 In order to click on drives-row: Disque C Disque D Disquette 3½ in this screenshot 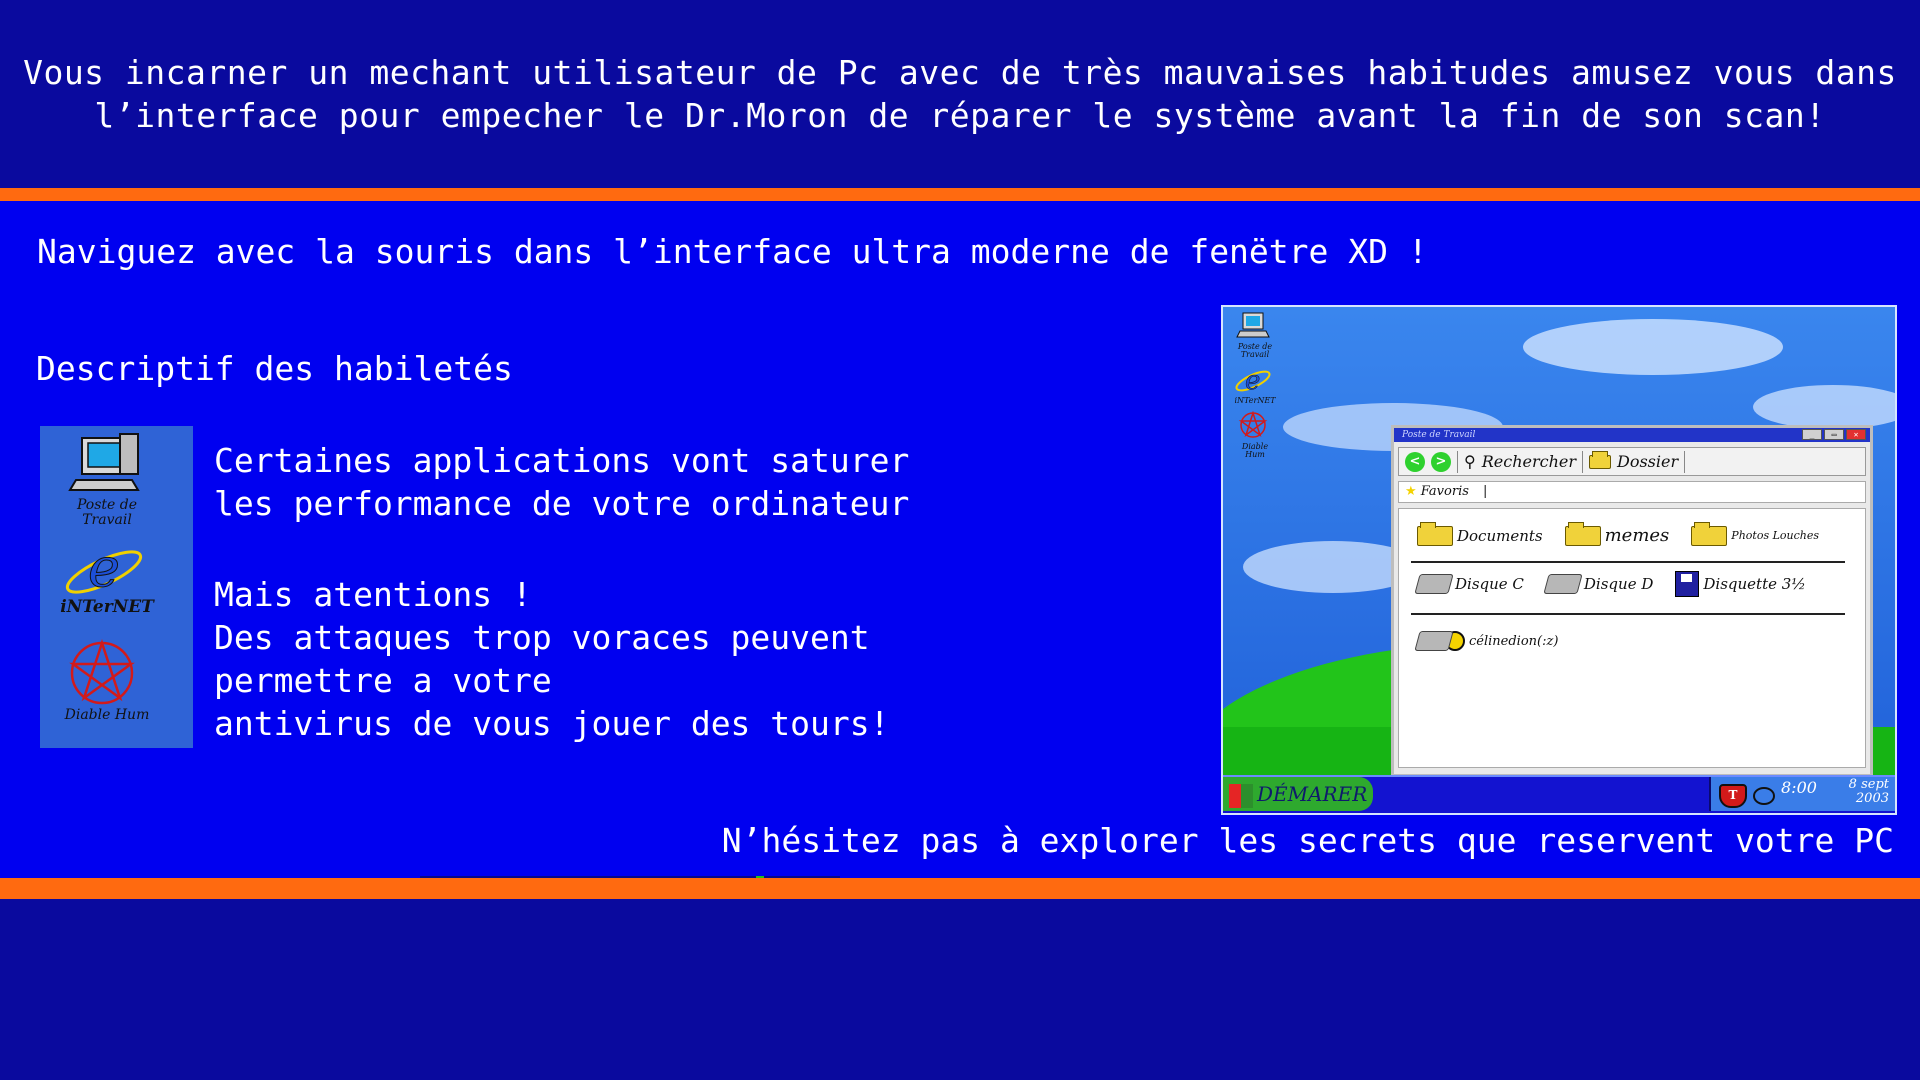, I will do `click(1610, 584)`.